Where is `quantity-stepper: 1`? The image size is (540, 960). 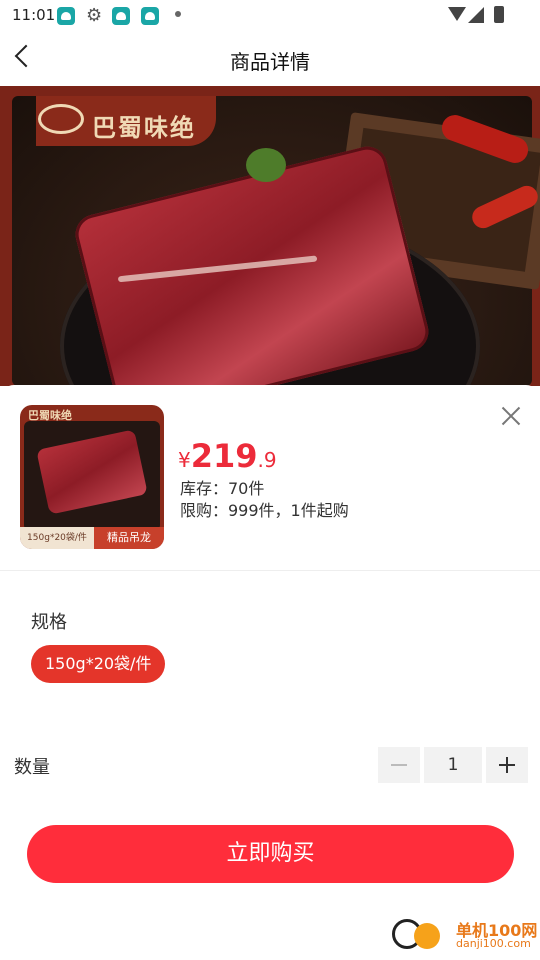
quantity-stepper: 1 is located at coordinates (453, 765).